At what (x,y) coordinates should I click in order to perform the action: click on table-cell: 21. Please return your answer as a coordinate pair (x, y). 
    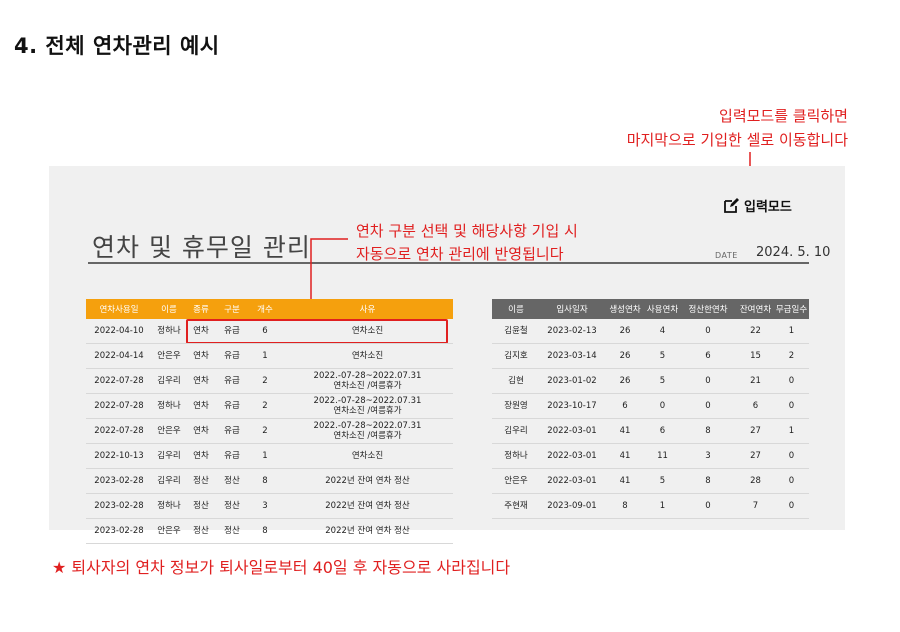
    Looking at the image, I should click on (755, 381).